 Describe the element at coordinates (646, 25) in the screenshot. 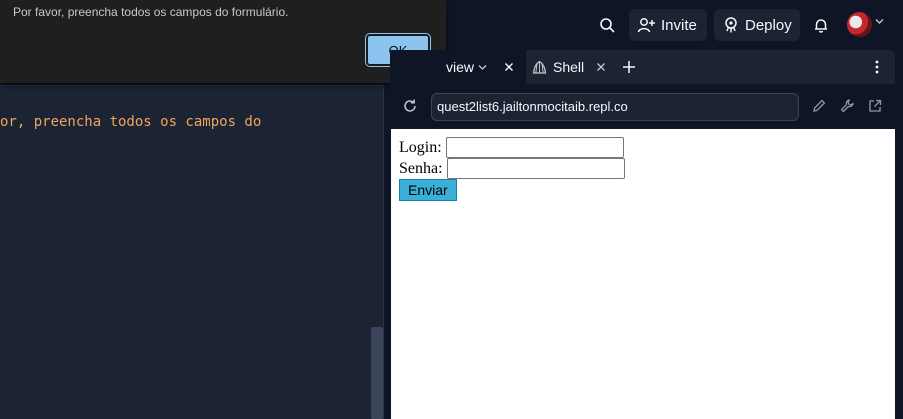

I see `add-user-icon` at that location.